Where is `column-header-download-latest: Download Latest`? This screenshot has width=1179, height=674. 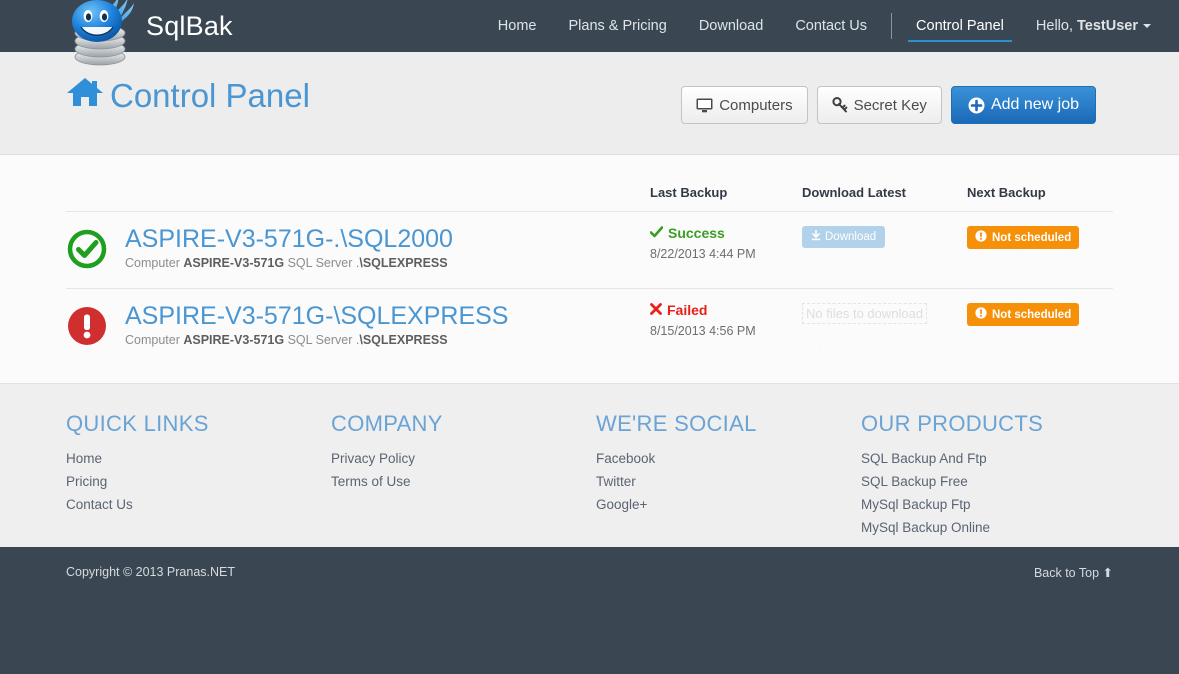
column-header-download-latest: Download Latest is located at coordinates (884, 198).